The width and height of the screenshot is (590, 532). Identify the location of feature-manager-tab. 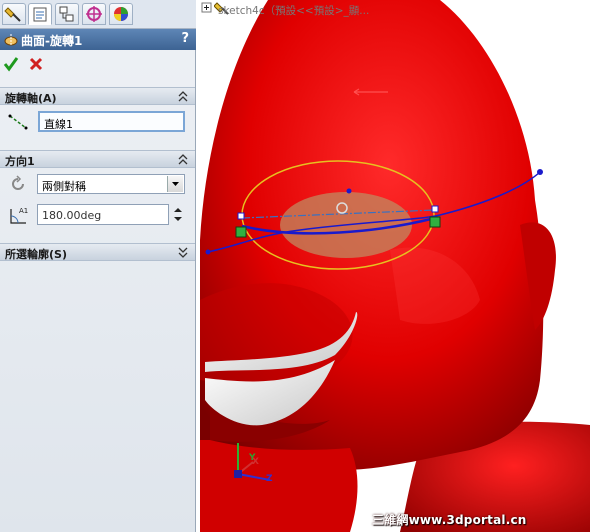
(14, 14).